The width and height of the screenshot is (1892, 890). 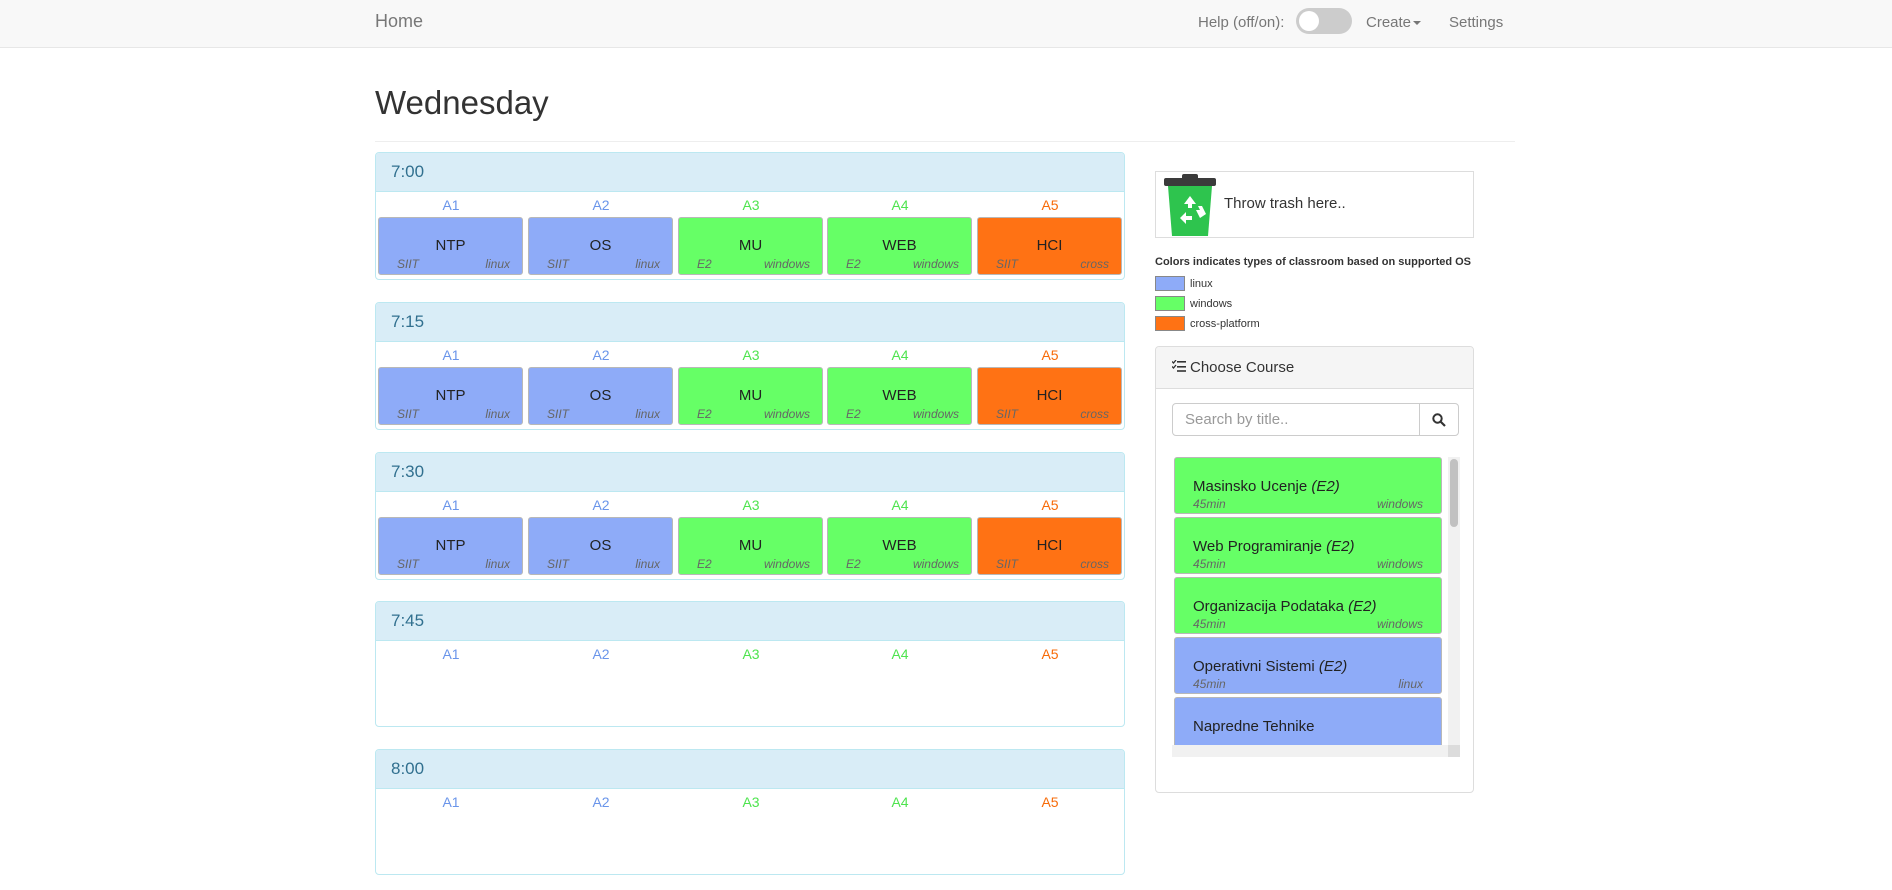 I want to click on course-item: Masinsko Ucenje (E2) 45min windows, so click(x=1308, y=485).